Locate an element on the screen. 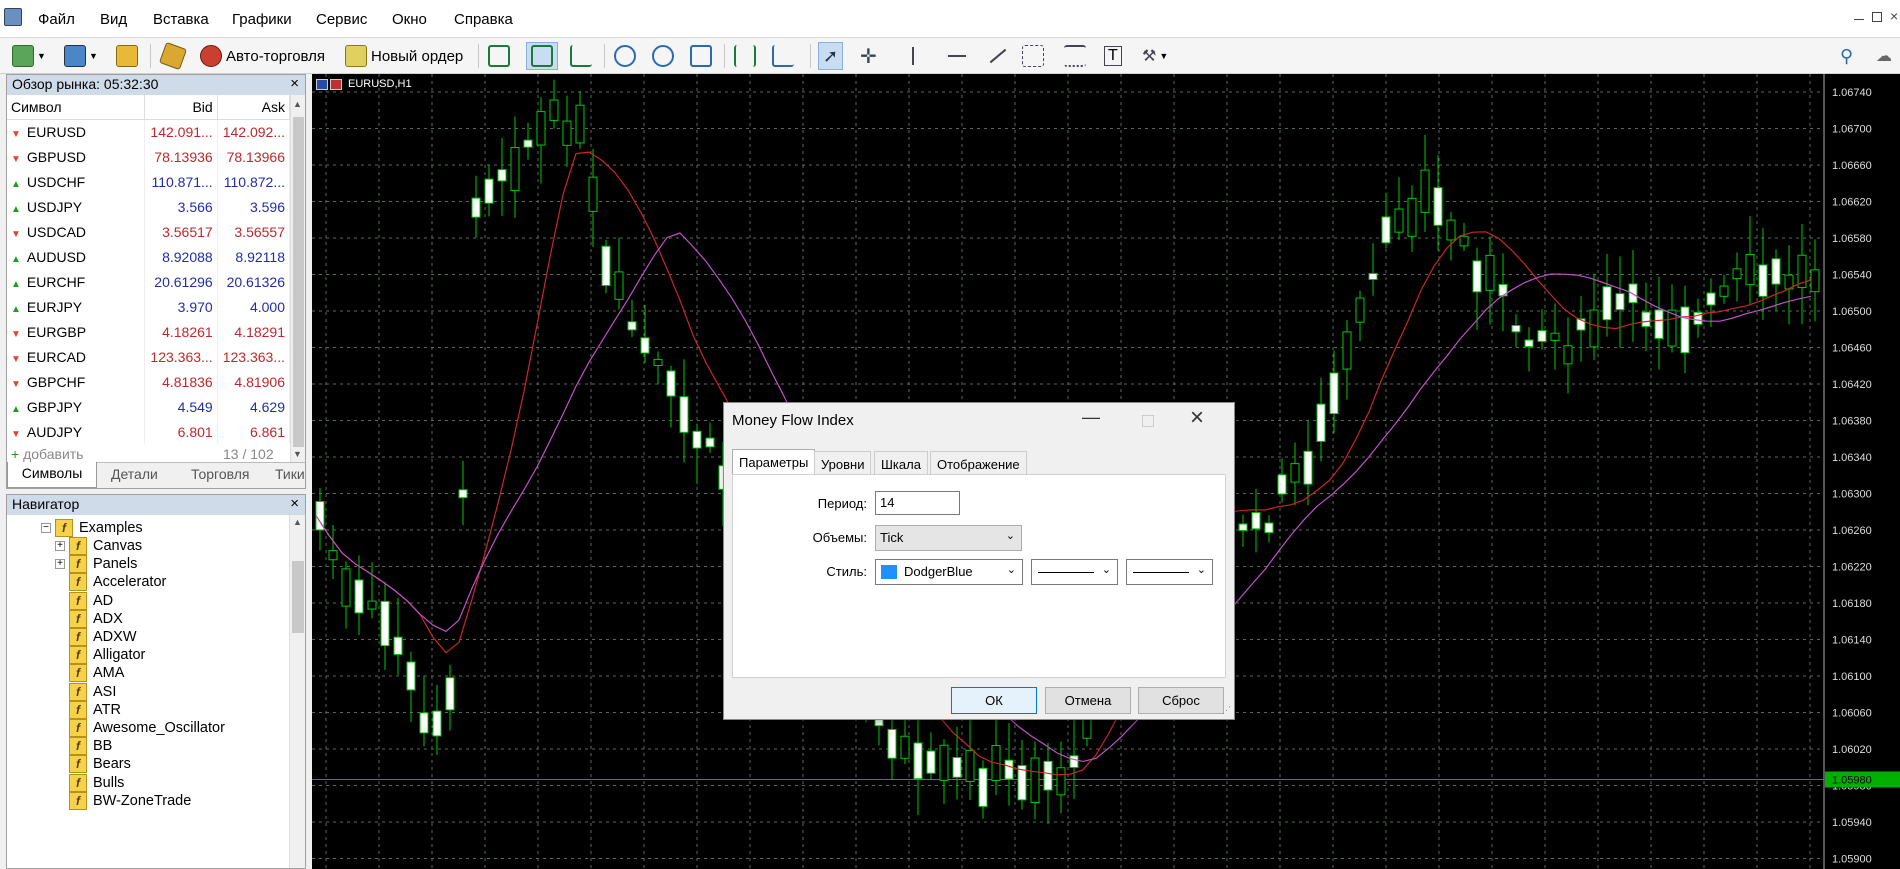  auto-trading-button: Авто-торговля is located at coordinates (262, 56).